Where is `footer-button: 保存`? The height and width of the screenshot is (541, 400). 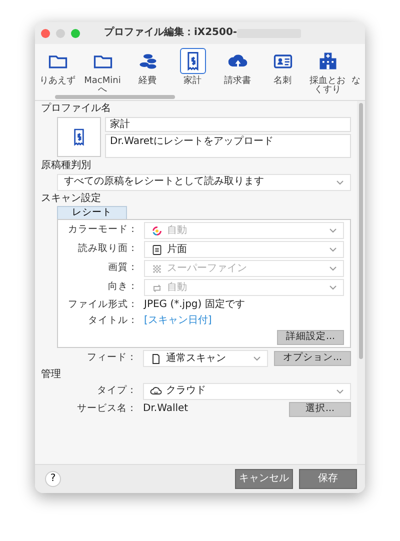
footer-button: 保存 is located at coordinates (328, 479).